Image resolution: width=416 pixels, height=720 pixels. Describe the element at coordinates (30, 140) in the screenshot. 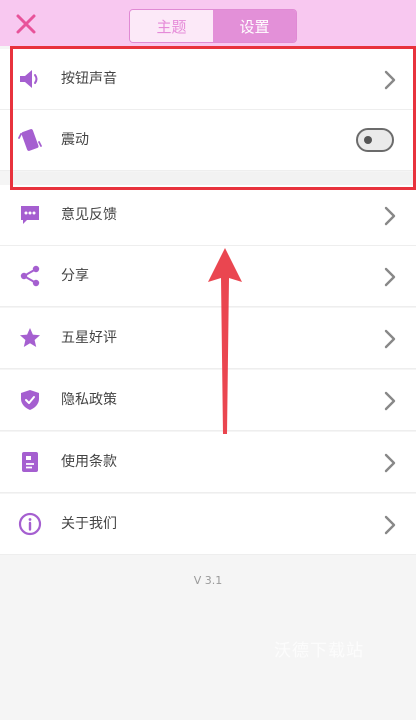

I see `vibrate-phone-icon` at that location.